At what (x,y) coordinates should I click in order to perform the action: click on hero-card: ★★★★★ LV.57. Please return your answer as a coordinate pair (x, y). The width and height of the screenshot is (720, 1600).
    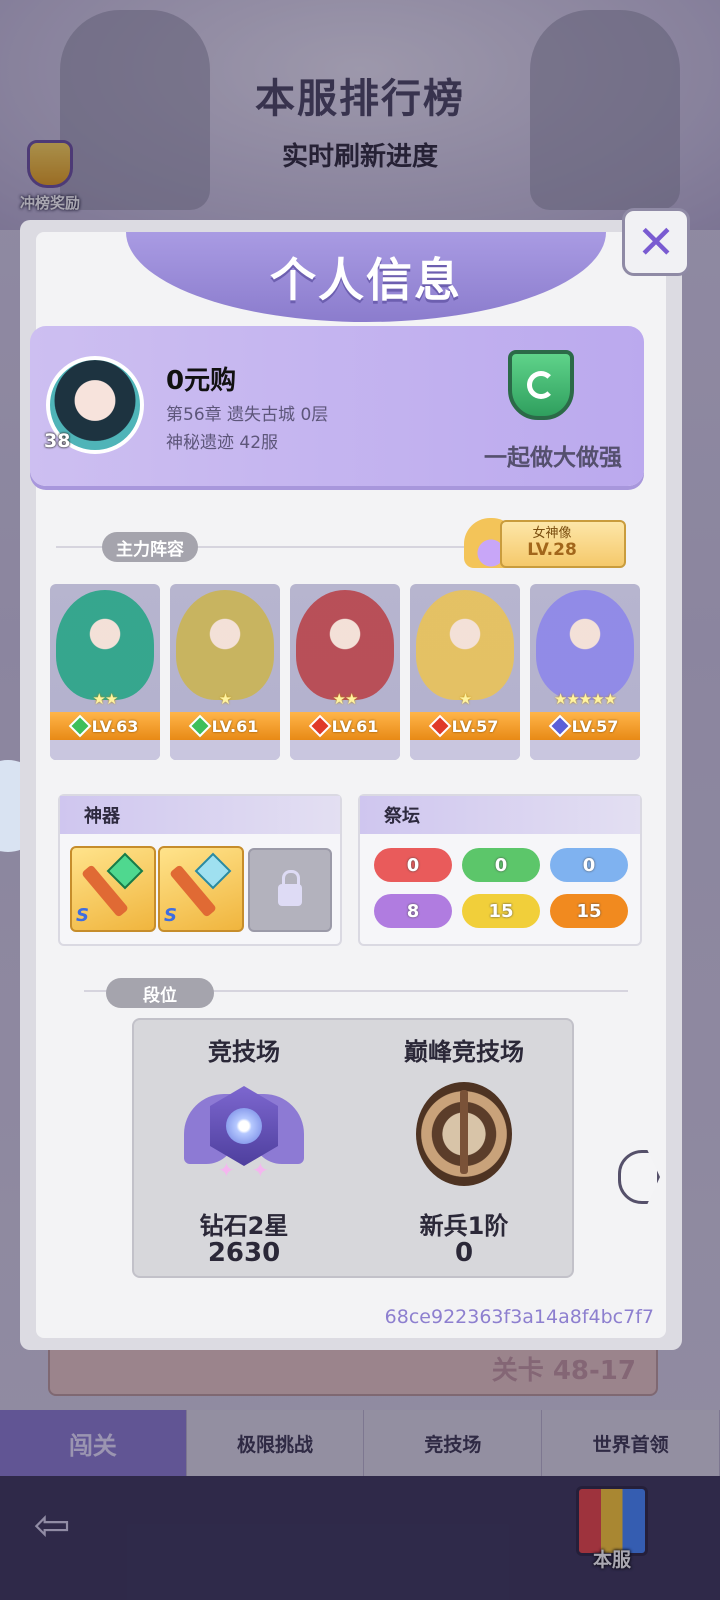
    Looking at the image, I should click on (585, 672).